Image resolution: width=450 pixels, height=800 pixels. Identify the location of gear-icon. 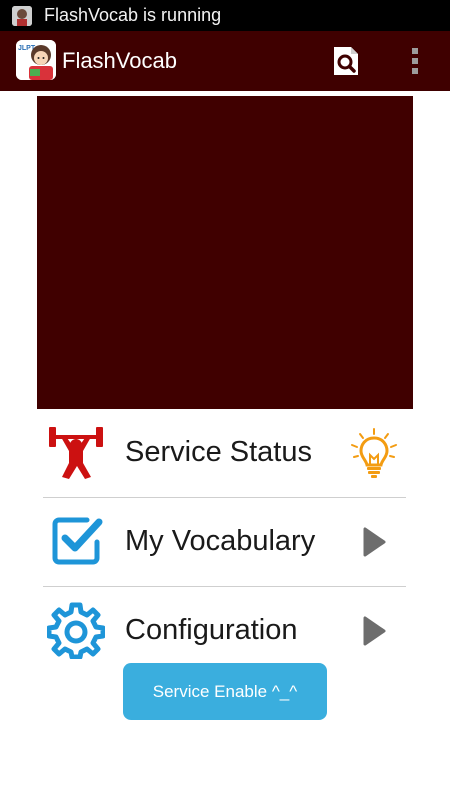
(76, 630).